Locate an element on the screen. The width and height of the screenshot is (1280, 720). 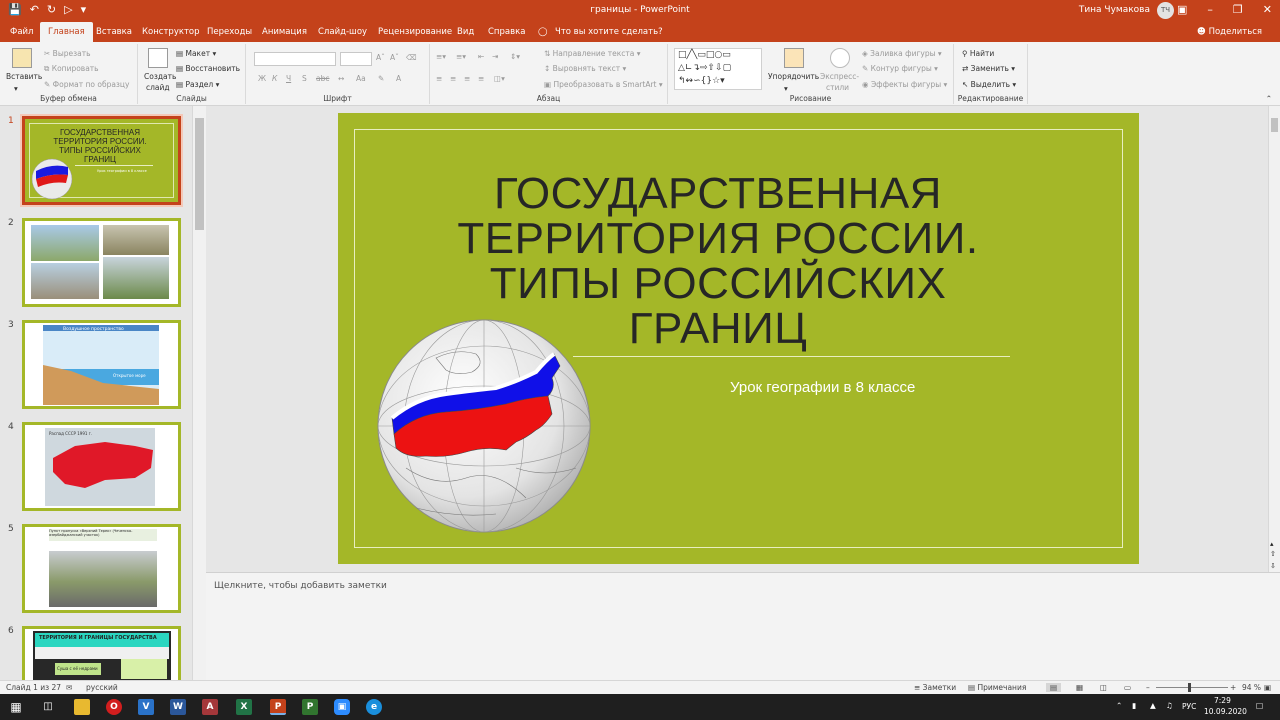
slide-thumbnail: Распад СССР 1991 г. is located at coordinates (101, 466).